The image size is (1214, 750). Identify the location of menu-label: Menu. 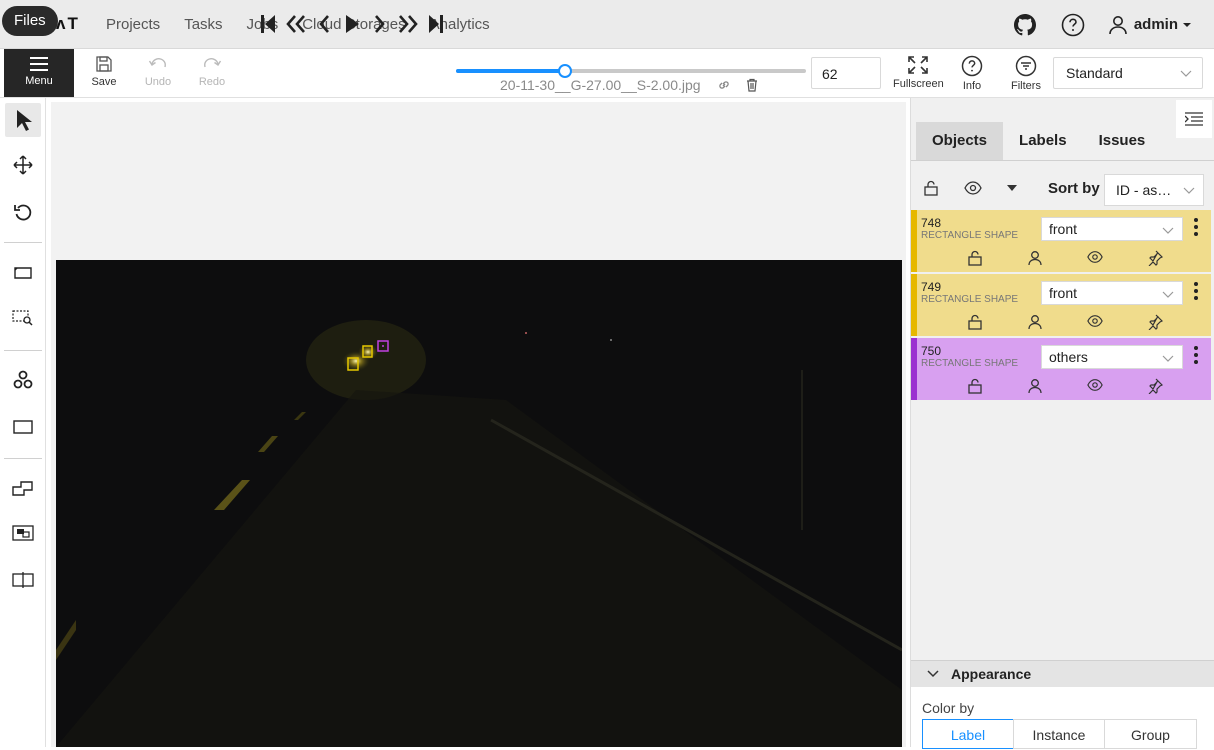
(39, 81).